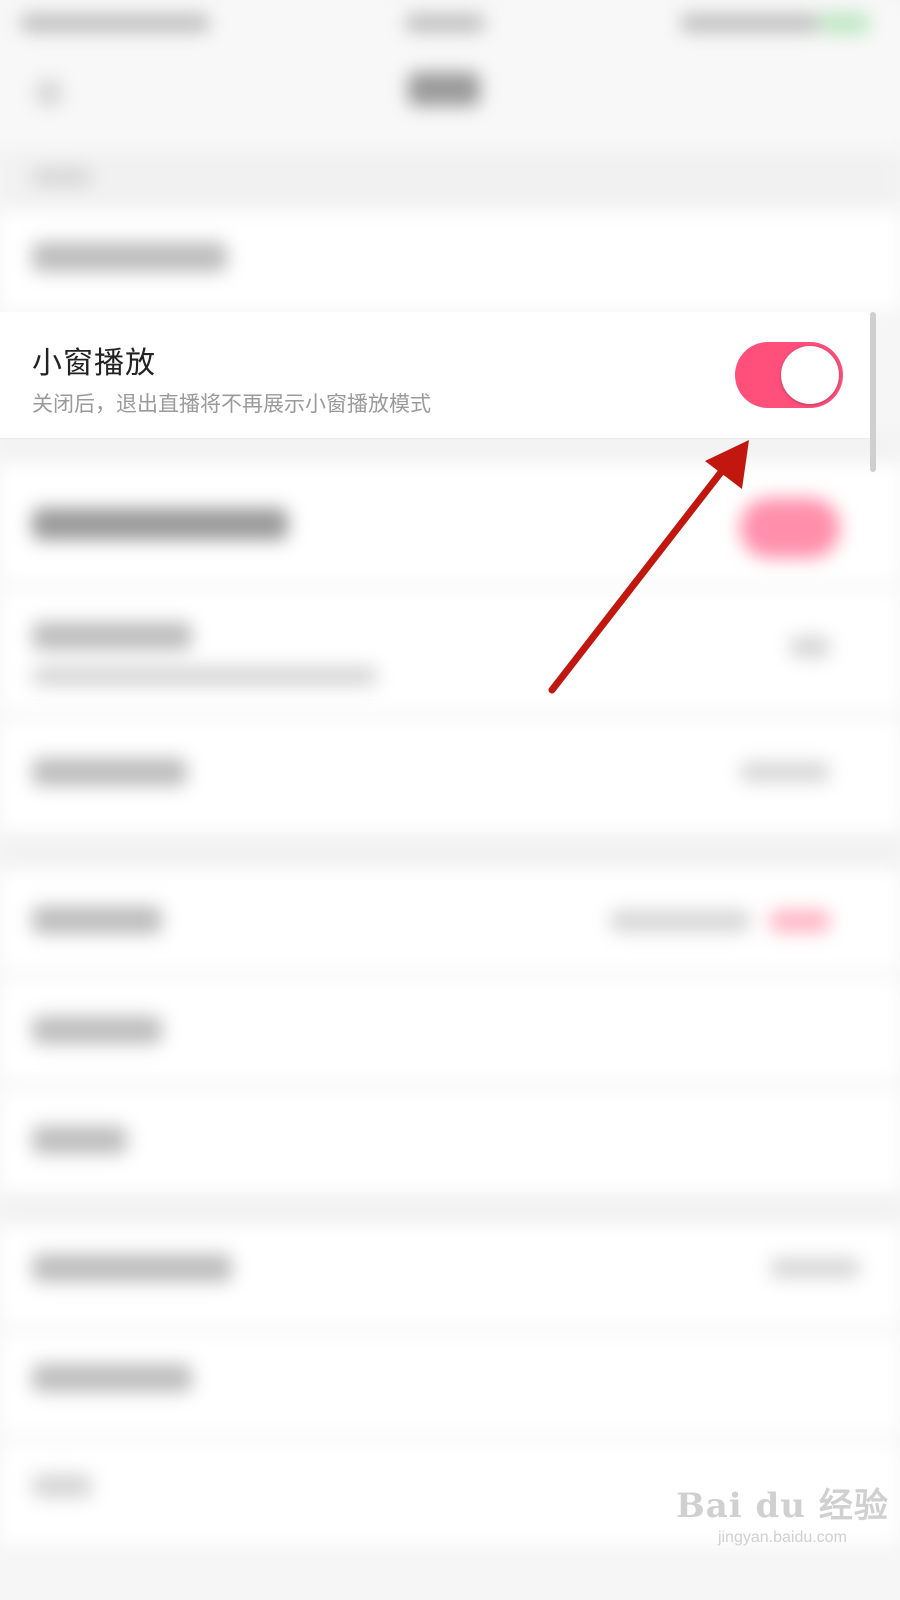 The height and width of the screenshot is (1600, 900). I want to click on status-bar-left, so click(115, 23).